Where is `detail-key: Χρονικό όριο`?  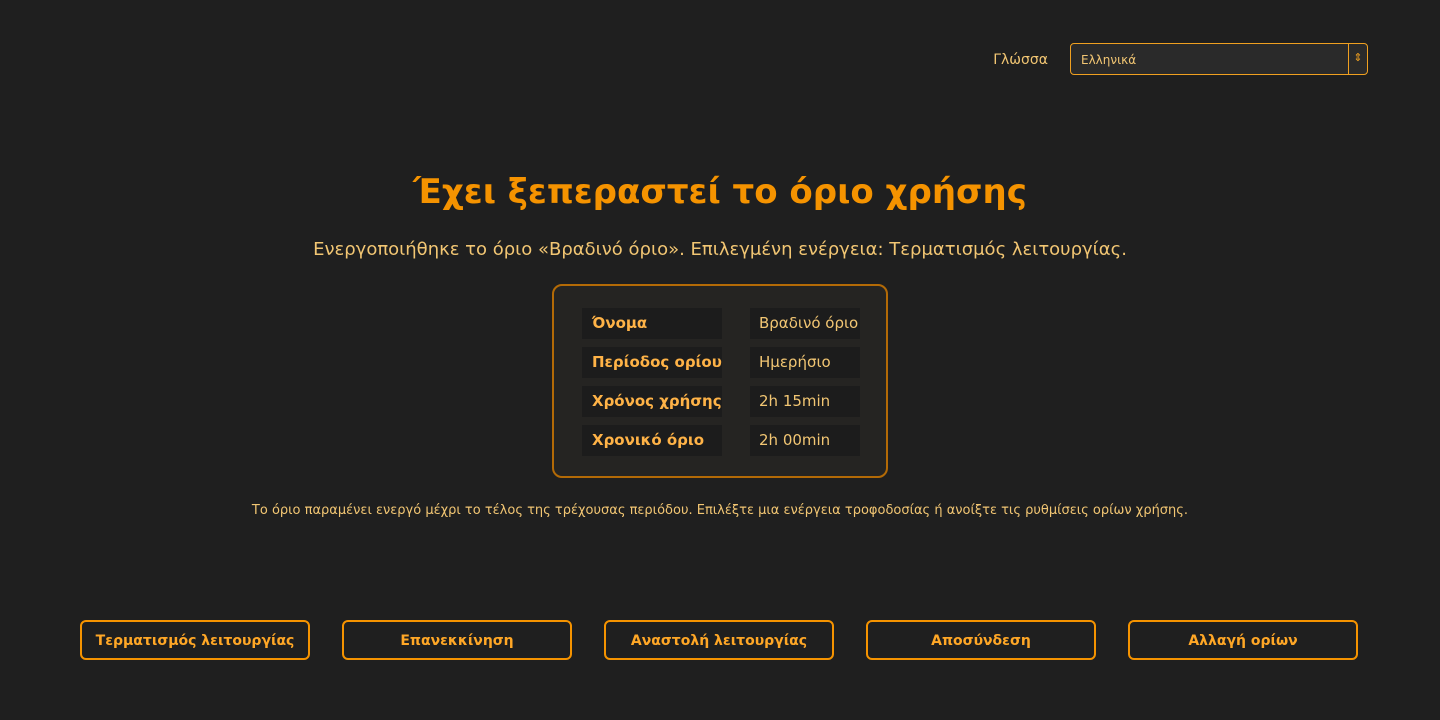 detail-key: Χρονικό όριο is located at coordinates (652, 440).